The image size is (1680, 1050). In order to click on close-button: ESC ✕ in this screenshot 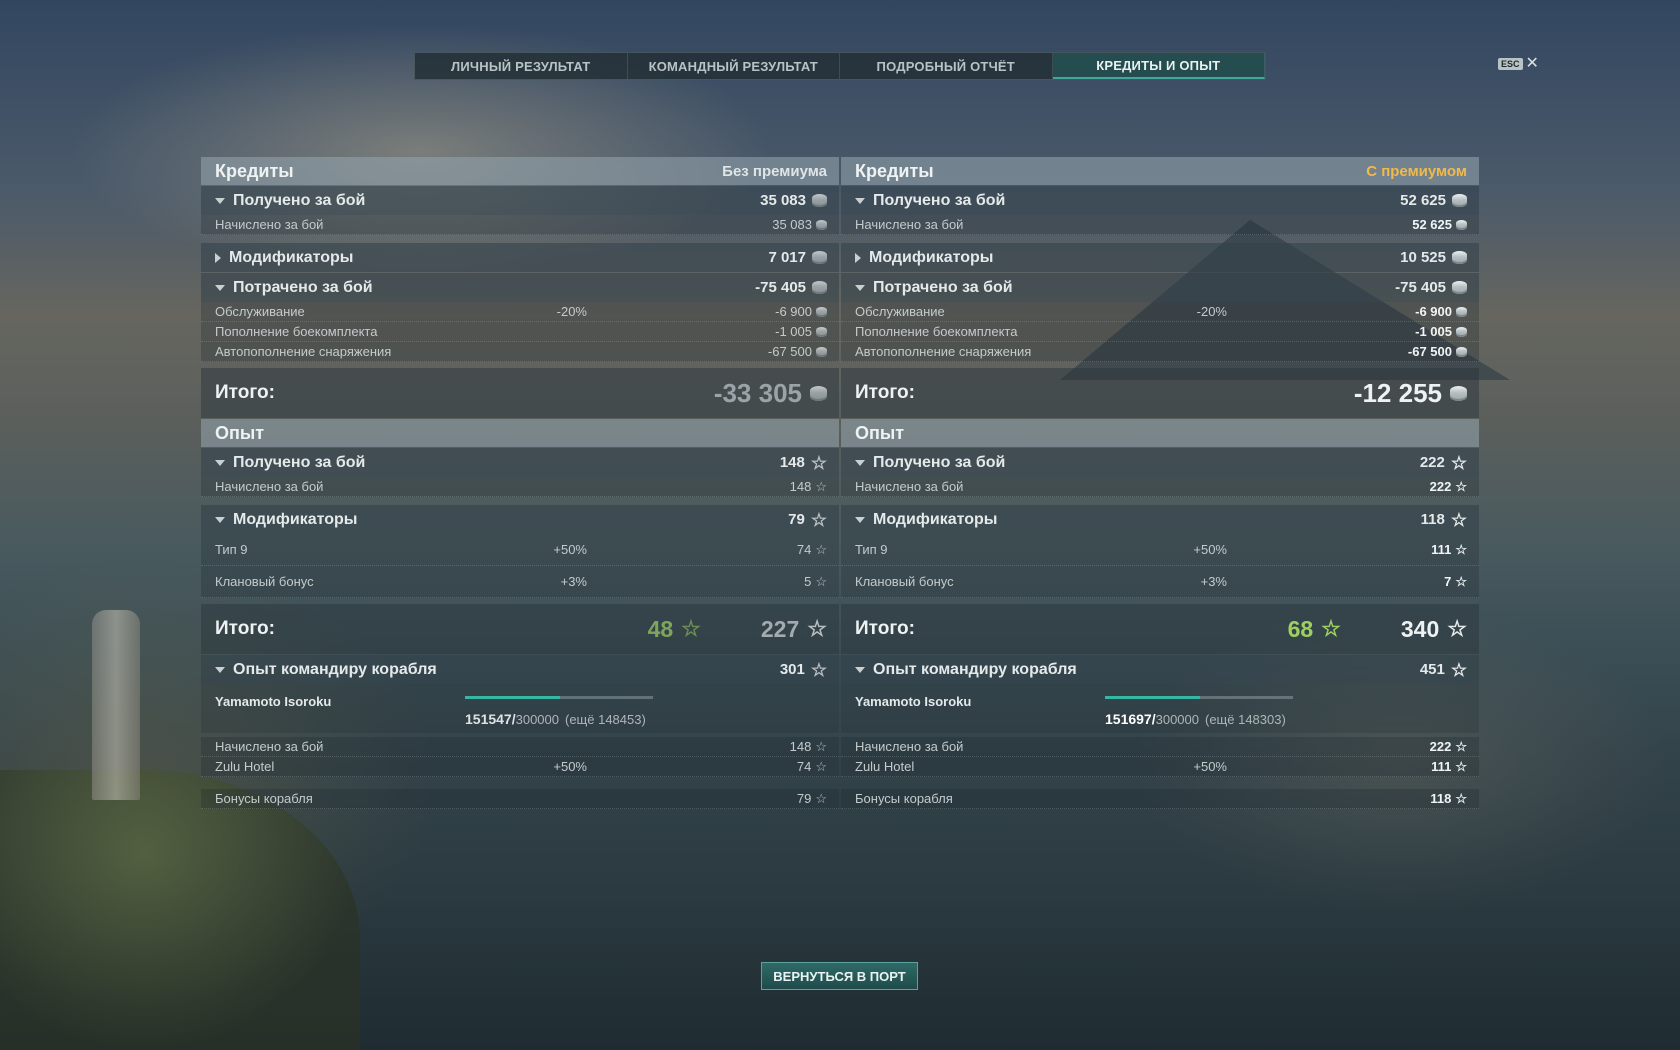, I will do `click(1518, 64)`.